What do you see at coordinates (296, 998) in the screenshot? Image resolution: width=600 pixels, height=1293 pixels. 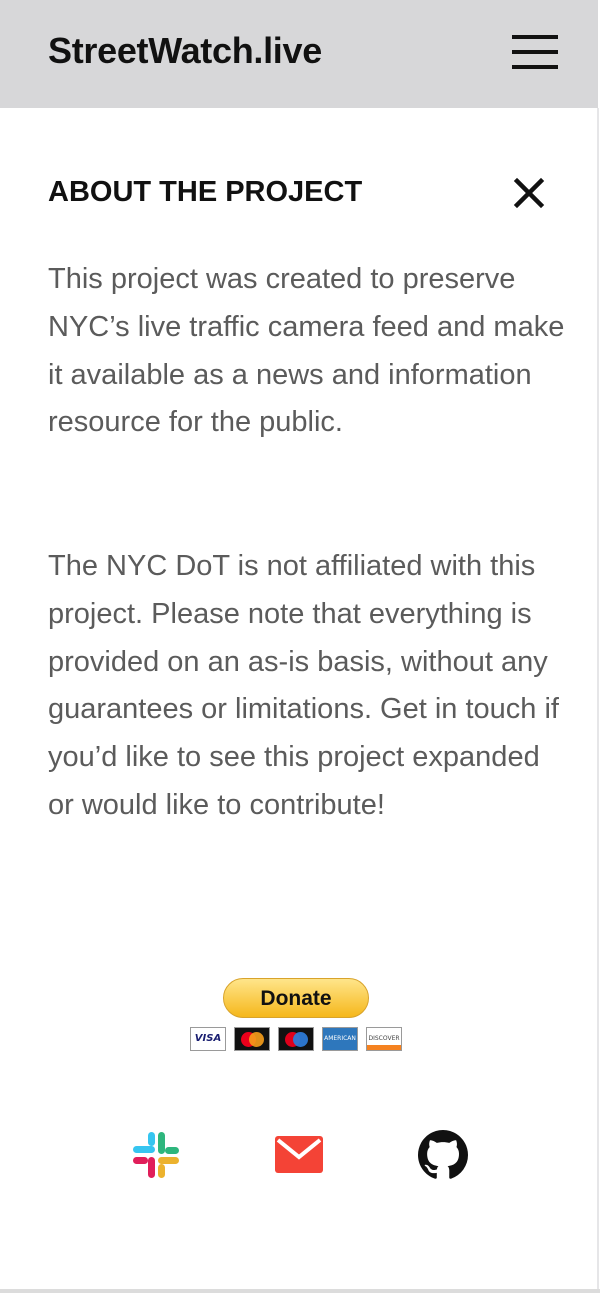 I see `donate-button: Donate` at bounding box center [296, 998].